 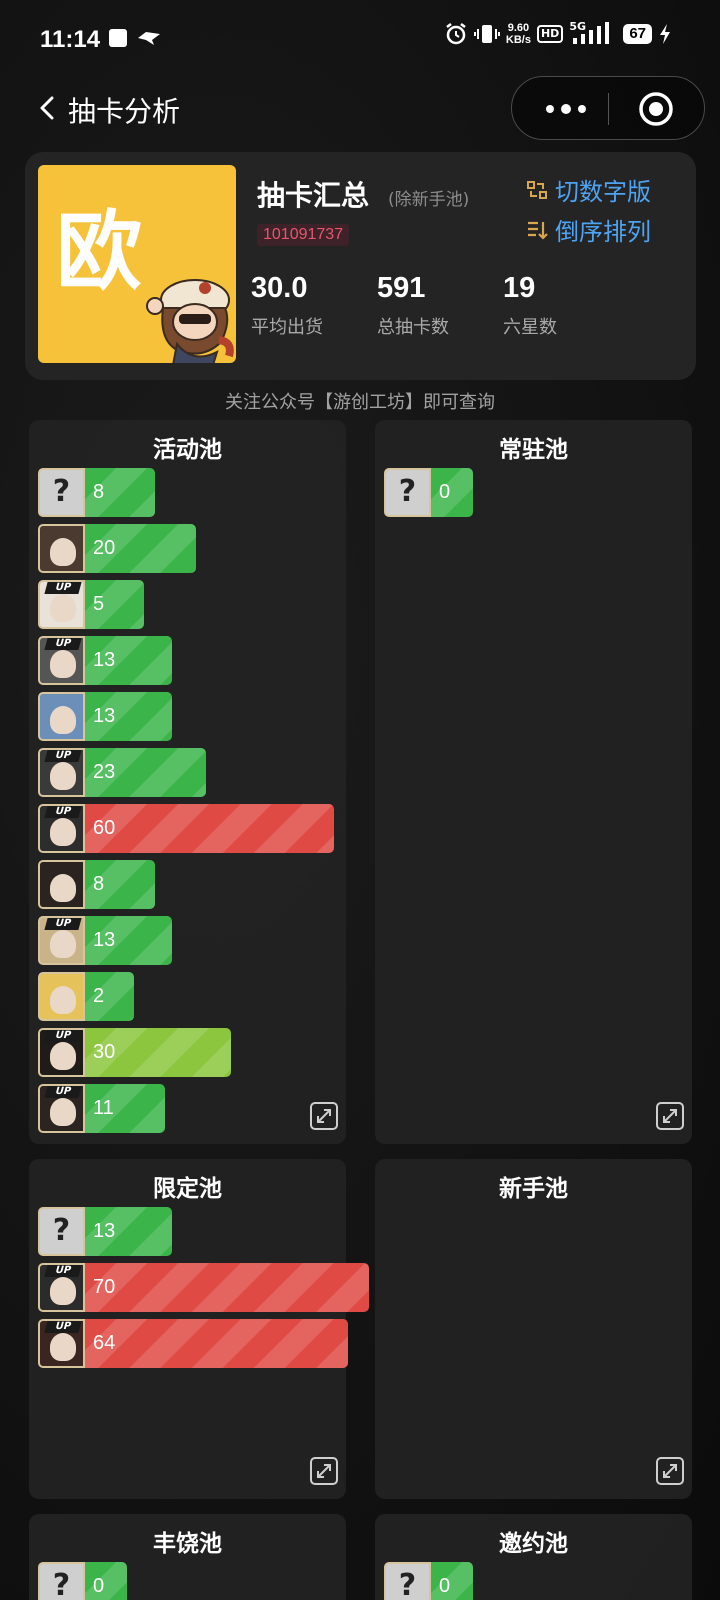 I want to click on pool-title: 丰饶池, so click(x=187, y=1544).